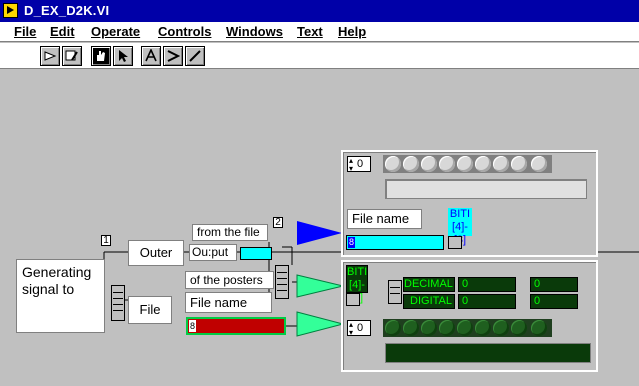 The image size is (639, 386). What do you see at coordinates (230, 232) in the screenshot?
I see `label-from-the-file: from the file` at bounding box center [230, 232].